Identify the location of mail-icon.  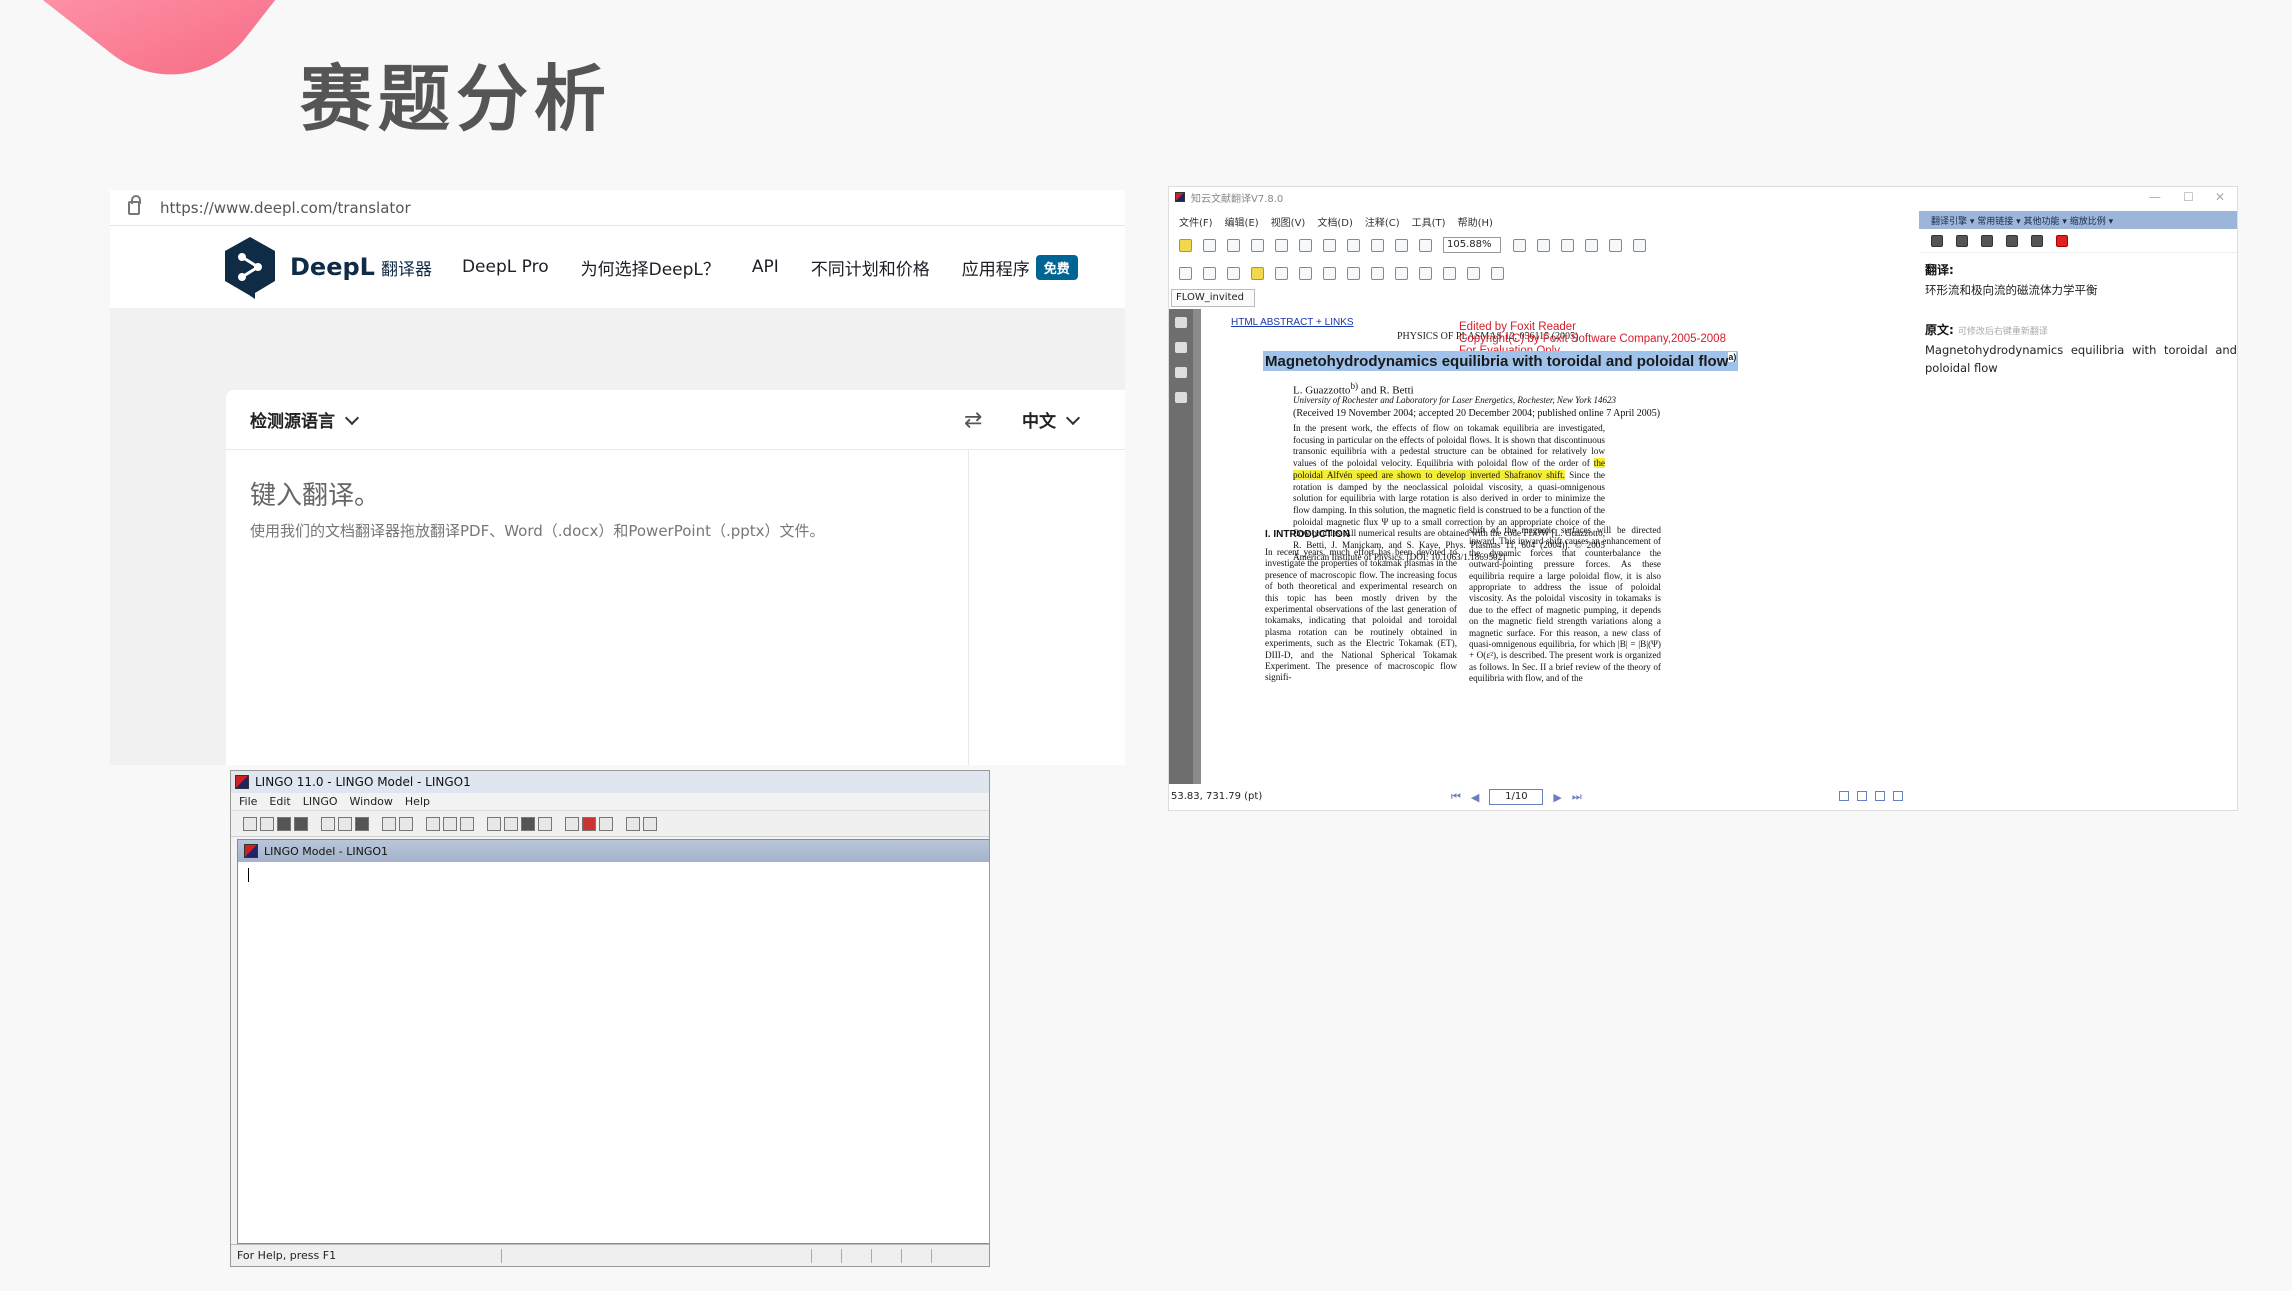
(2062, 240).